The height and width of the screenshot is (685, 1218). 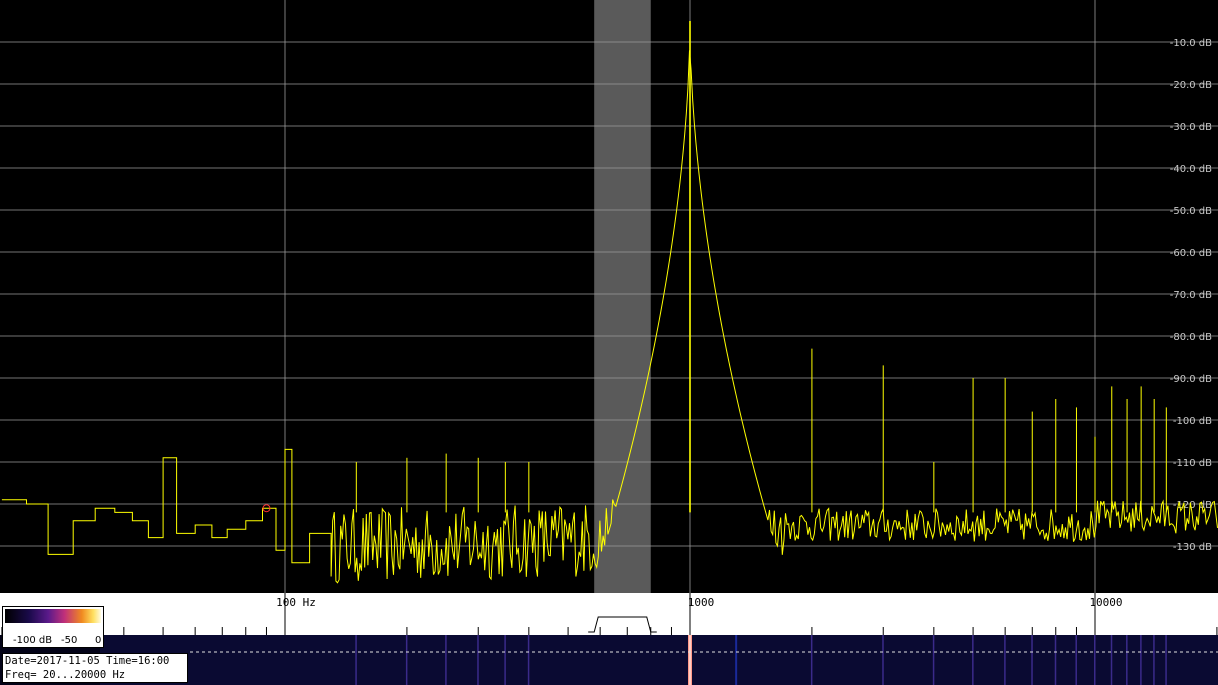 What do you see at coordinates (1191, 43) in the screenshot?
I see `y-tick-label: -10.0 dB` at bounding box center [1191, 43].